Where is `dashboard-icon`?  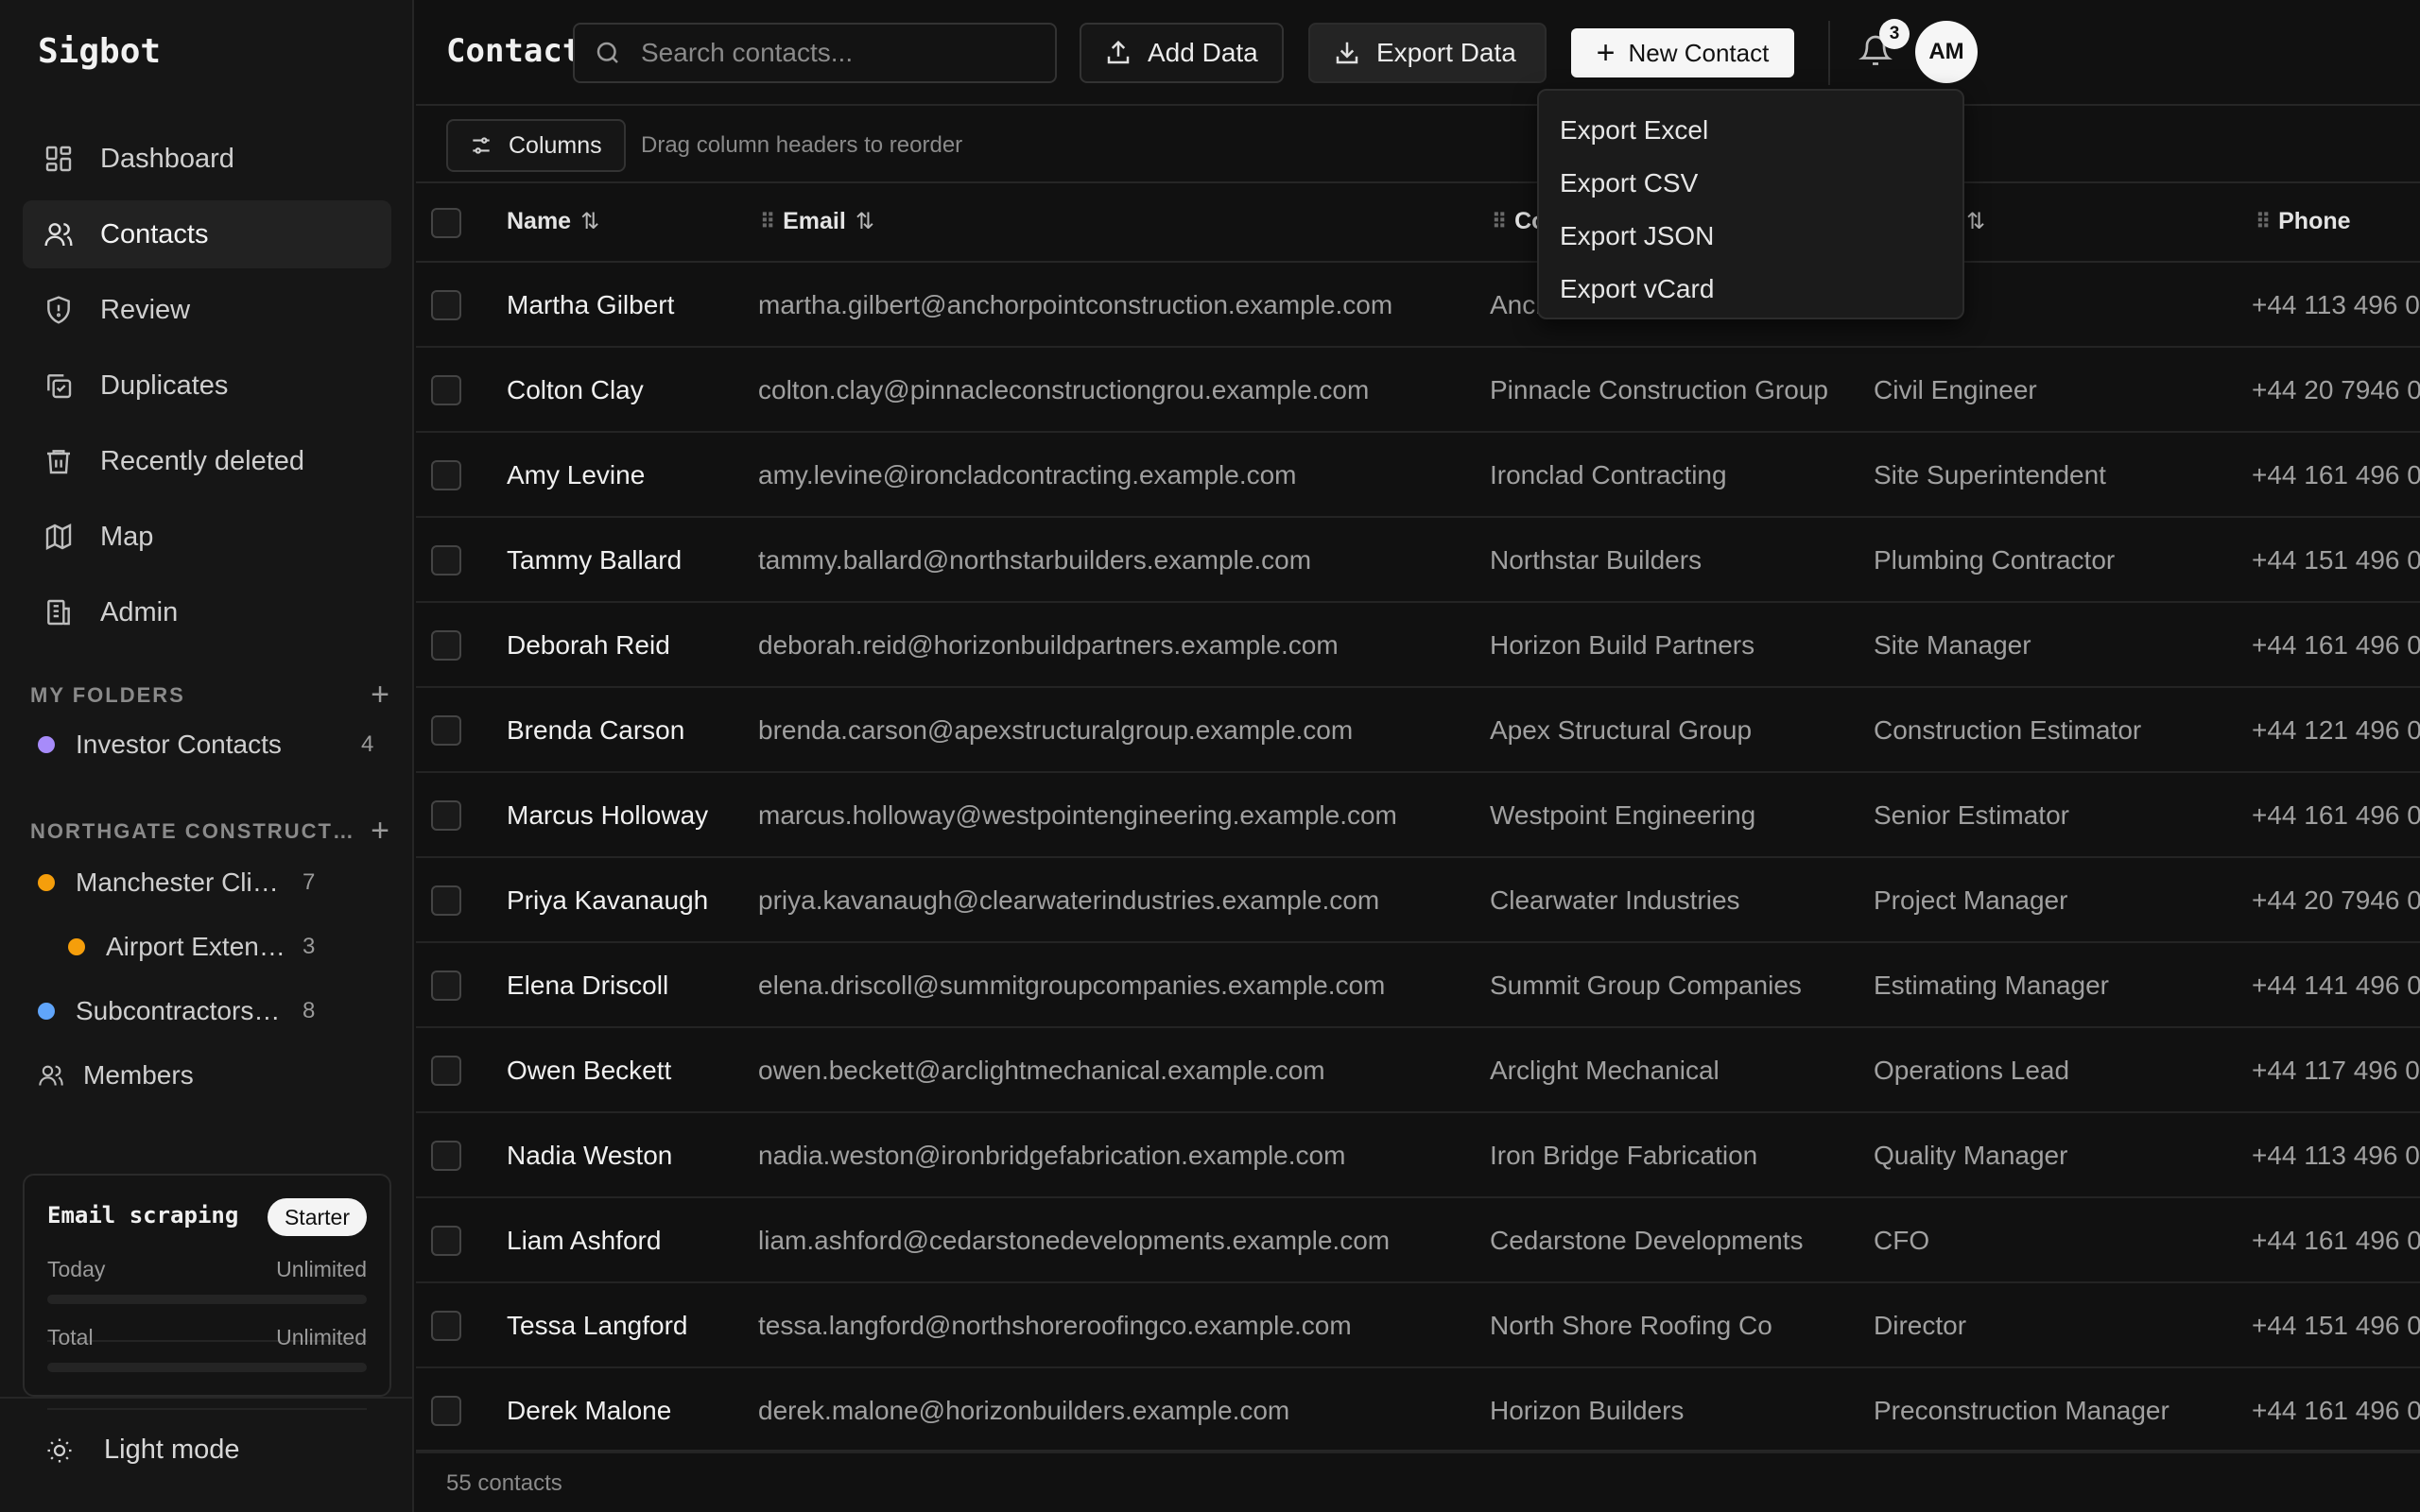 dashboard-icon is located at coordinates (58, 159).